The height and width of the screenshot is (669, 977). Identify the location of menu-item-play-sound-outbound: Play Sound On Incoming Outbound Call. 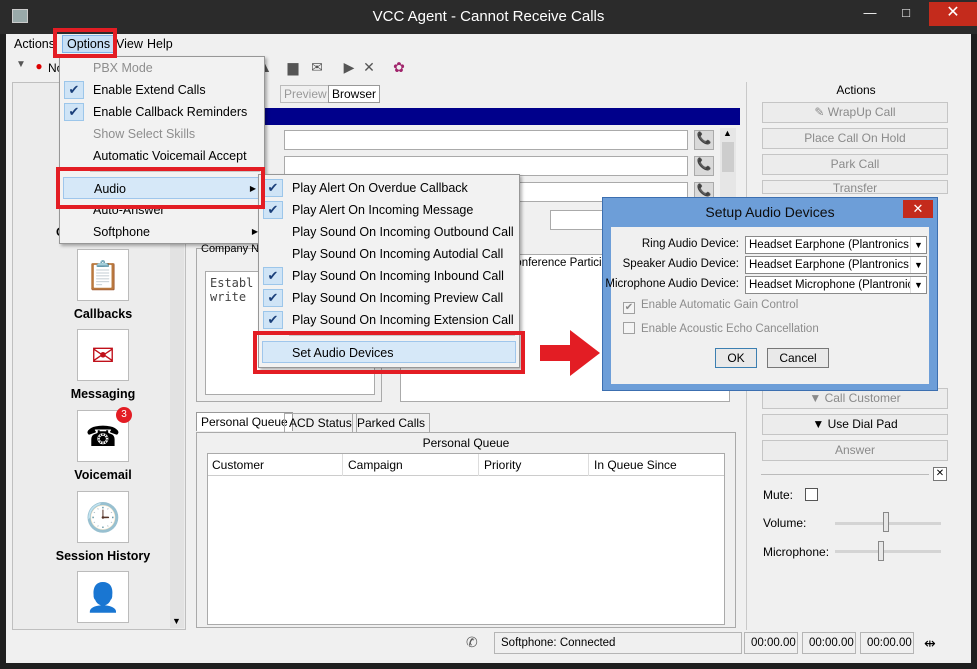
(389, 232).